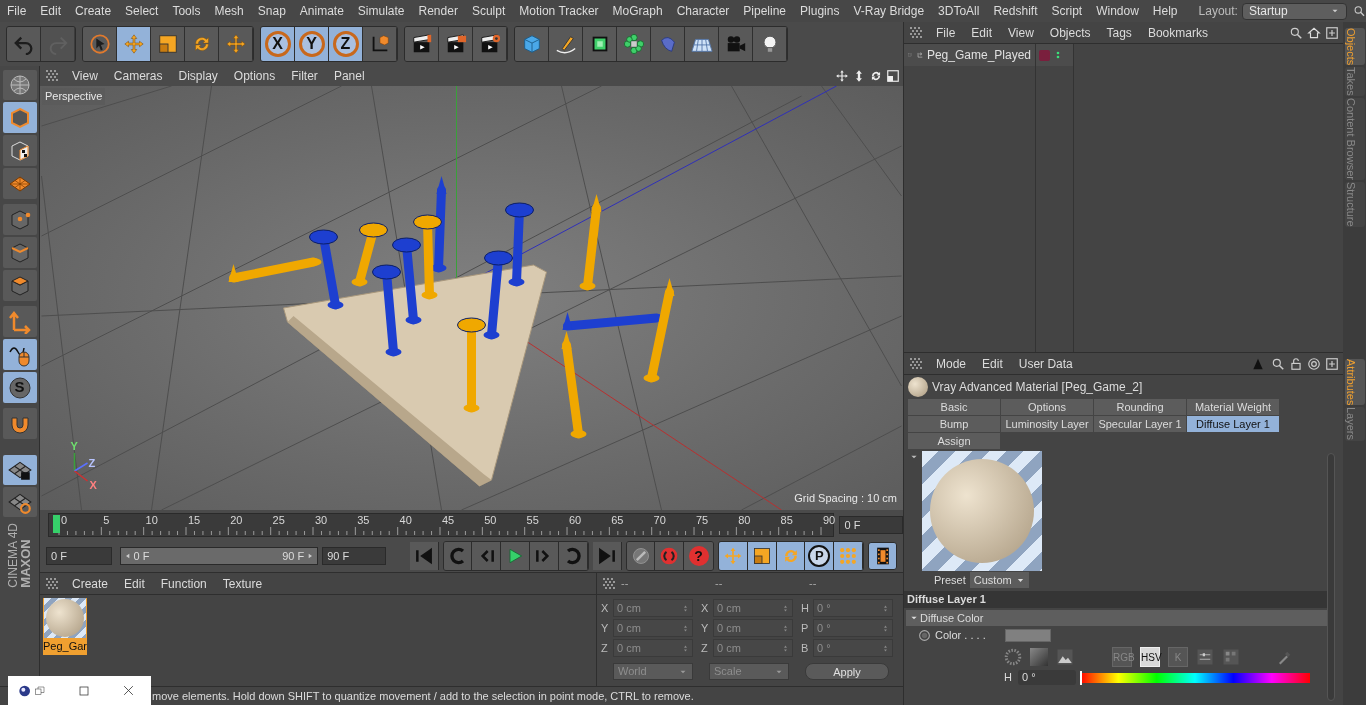 This screenshot has width=1366, height=705. What do you see at coordinates (820, 11) in the screenshot?
I see `menu-item: Plugins` at bounding box center [820, 11].